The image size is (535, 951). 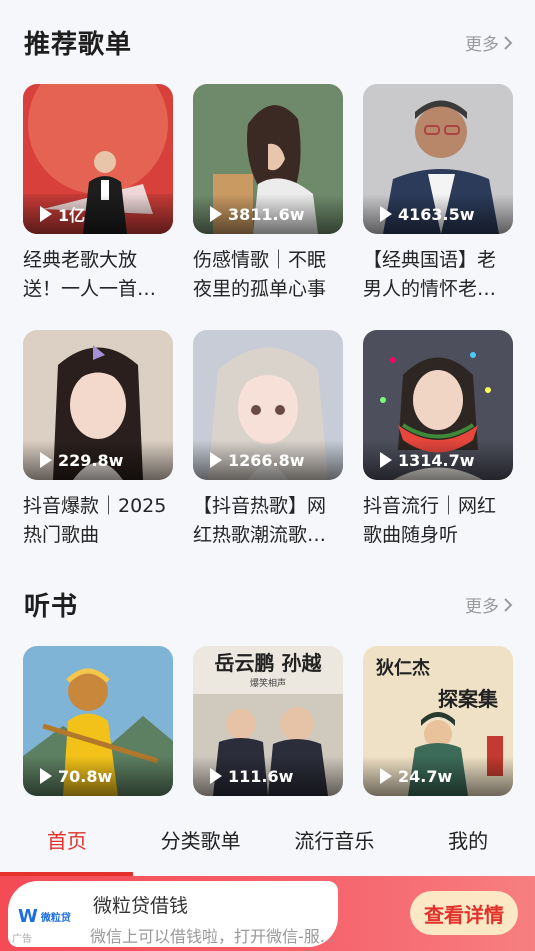 I want to click on play-count-overlay: 3811.6w, so click(x=268, y=214).